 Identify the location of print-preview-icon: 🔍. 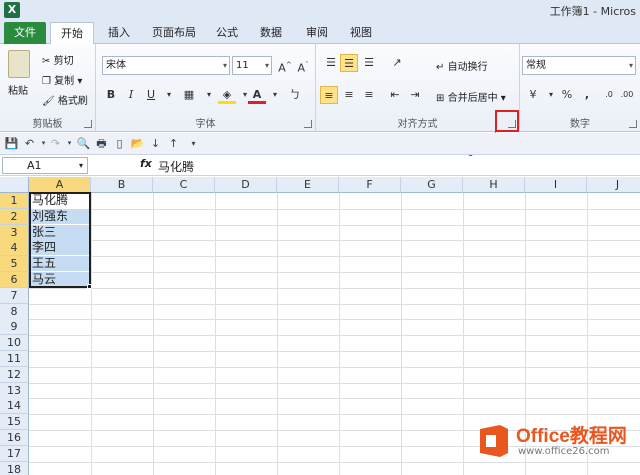
(83, 143).